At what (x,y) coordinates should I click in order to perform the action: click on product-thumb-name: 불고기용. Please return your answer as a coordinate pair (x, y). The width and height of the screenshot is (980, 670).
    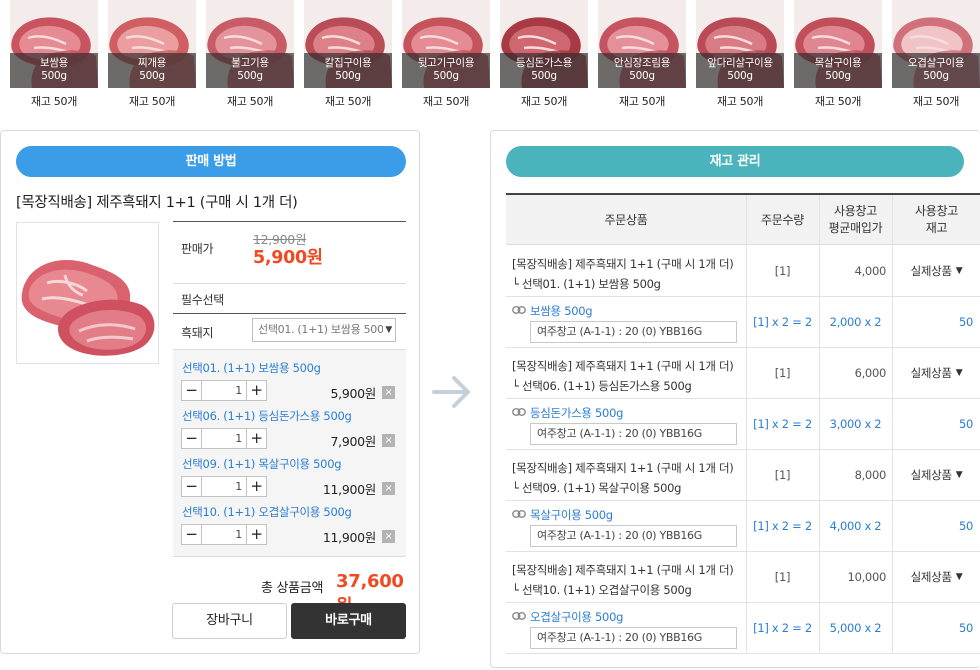
    Looking at the image, I should click on (250, 63).